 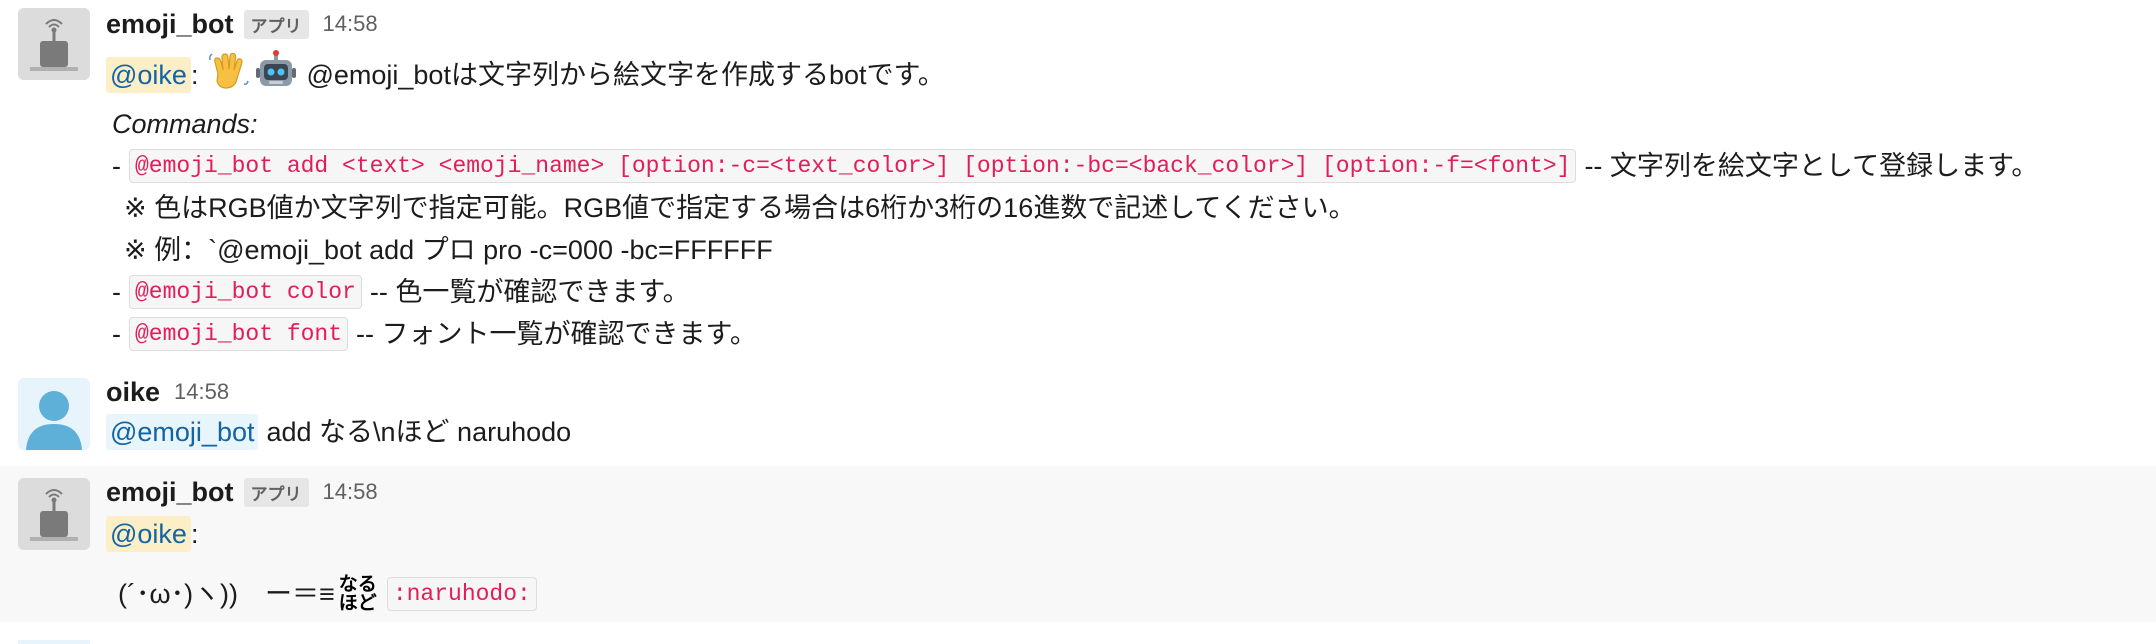 I want to click on waving-hand-emoji, so click(x=228, y=74).